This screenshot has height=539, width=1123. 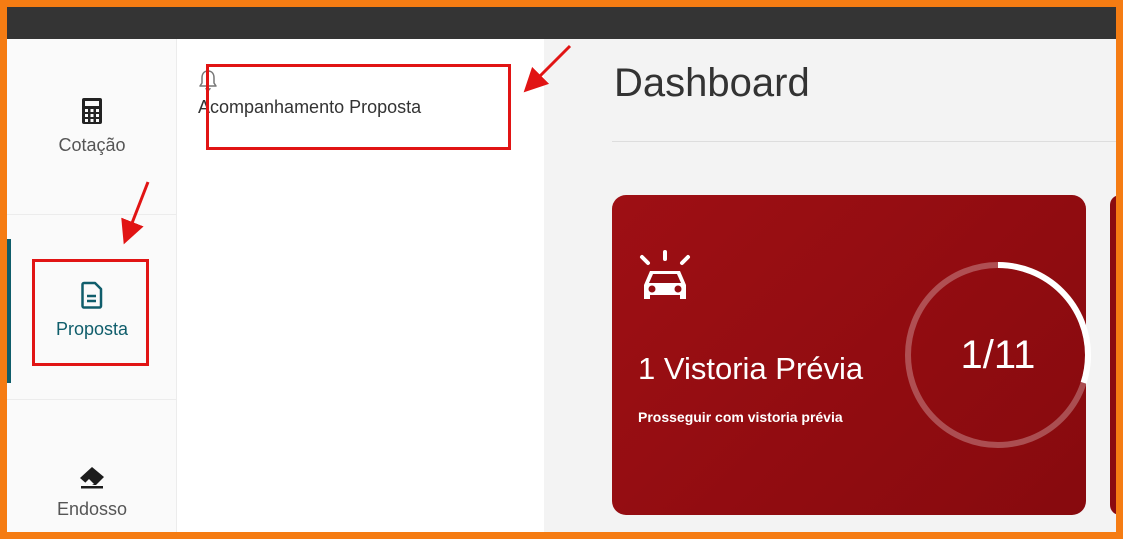 What do you see at coordinates (740, 417) in the screenshot?
I see `card-subtitle: Prosseguir com vistoria prévia` at bounding box center [740, 417].